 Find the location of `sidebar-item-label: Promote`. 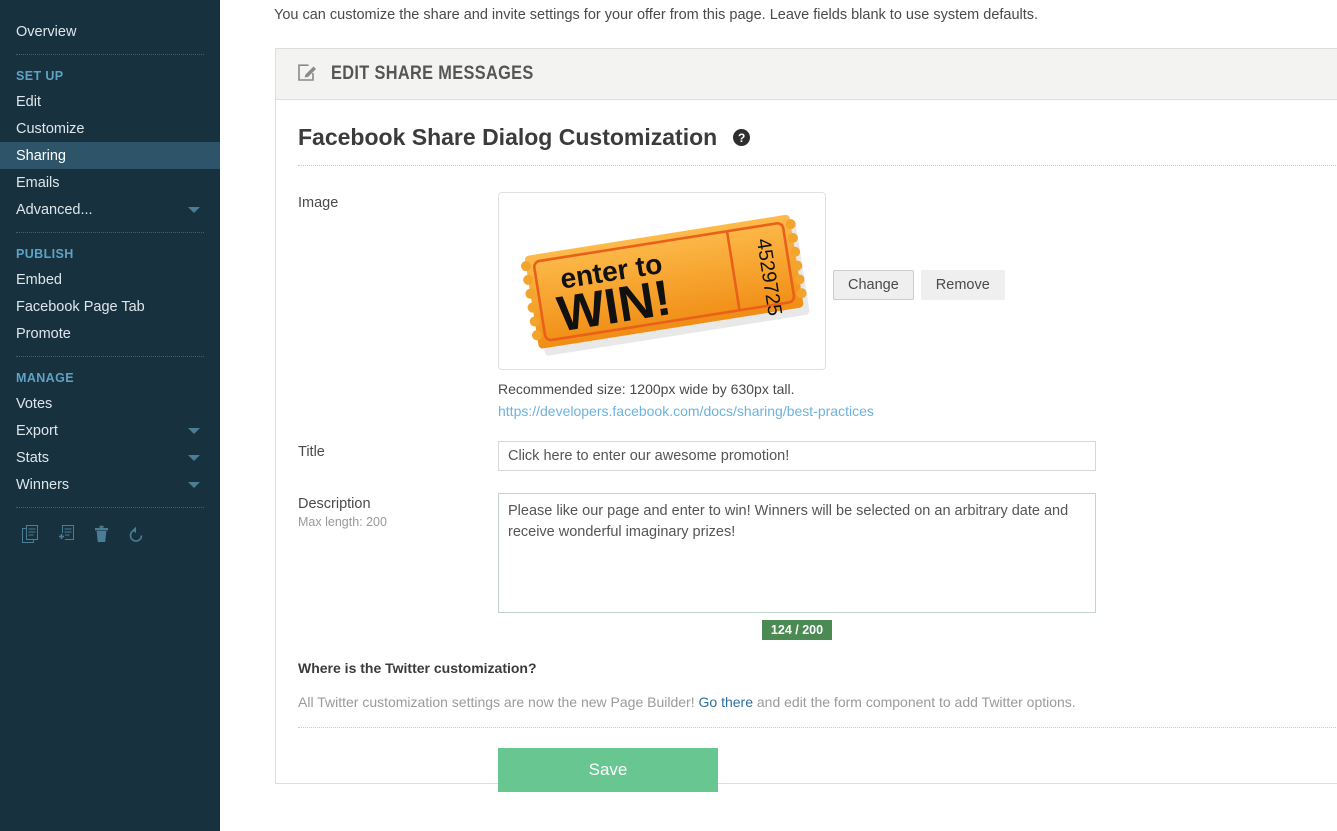

sidebar-item-label: Promote is located at coordinates (43, 333).